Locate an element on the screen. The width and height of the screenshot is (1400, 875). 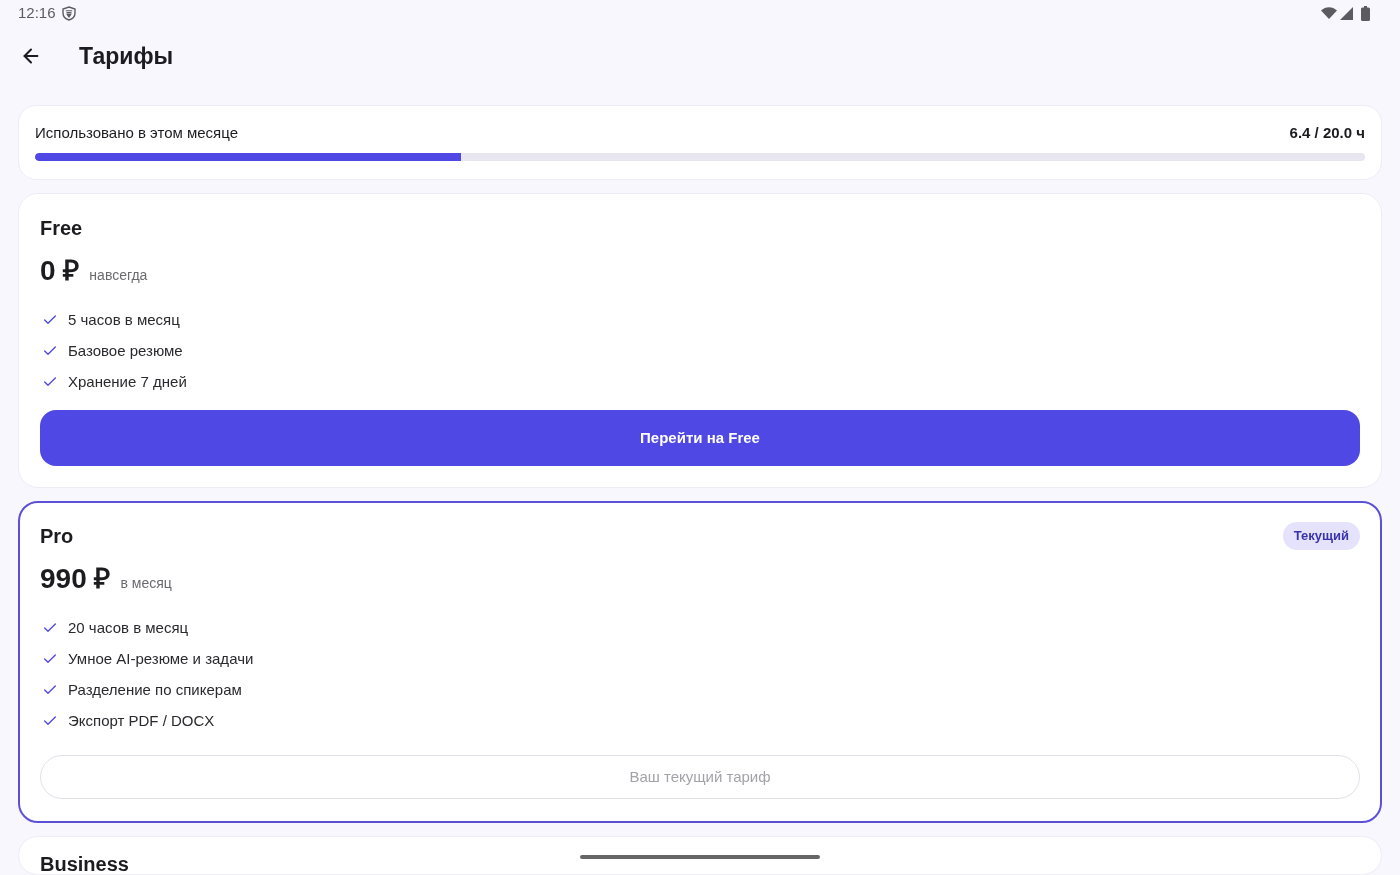
wifi-icon is located at coordinates (1329, 13).